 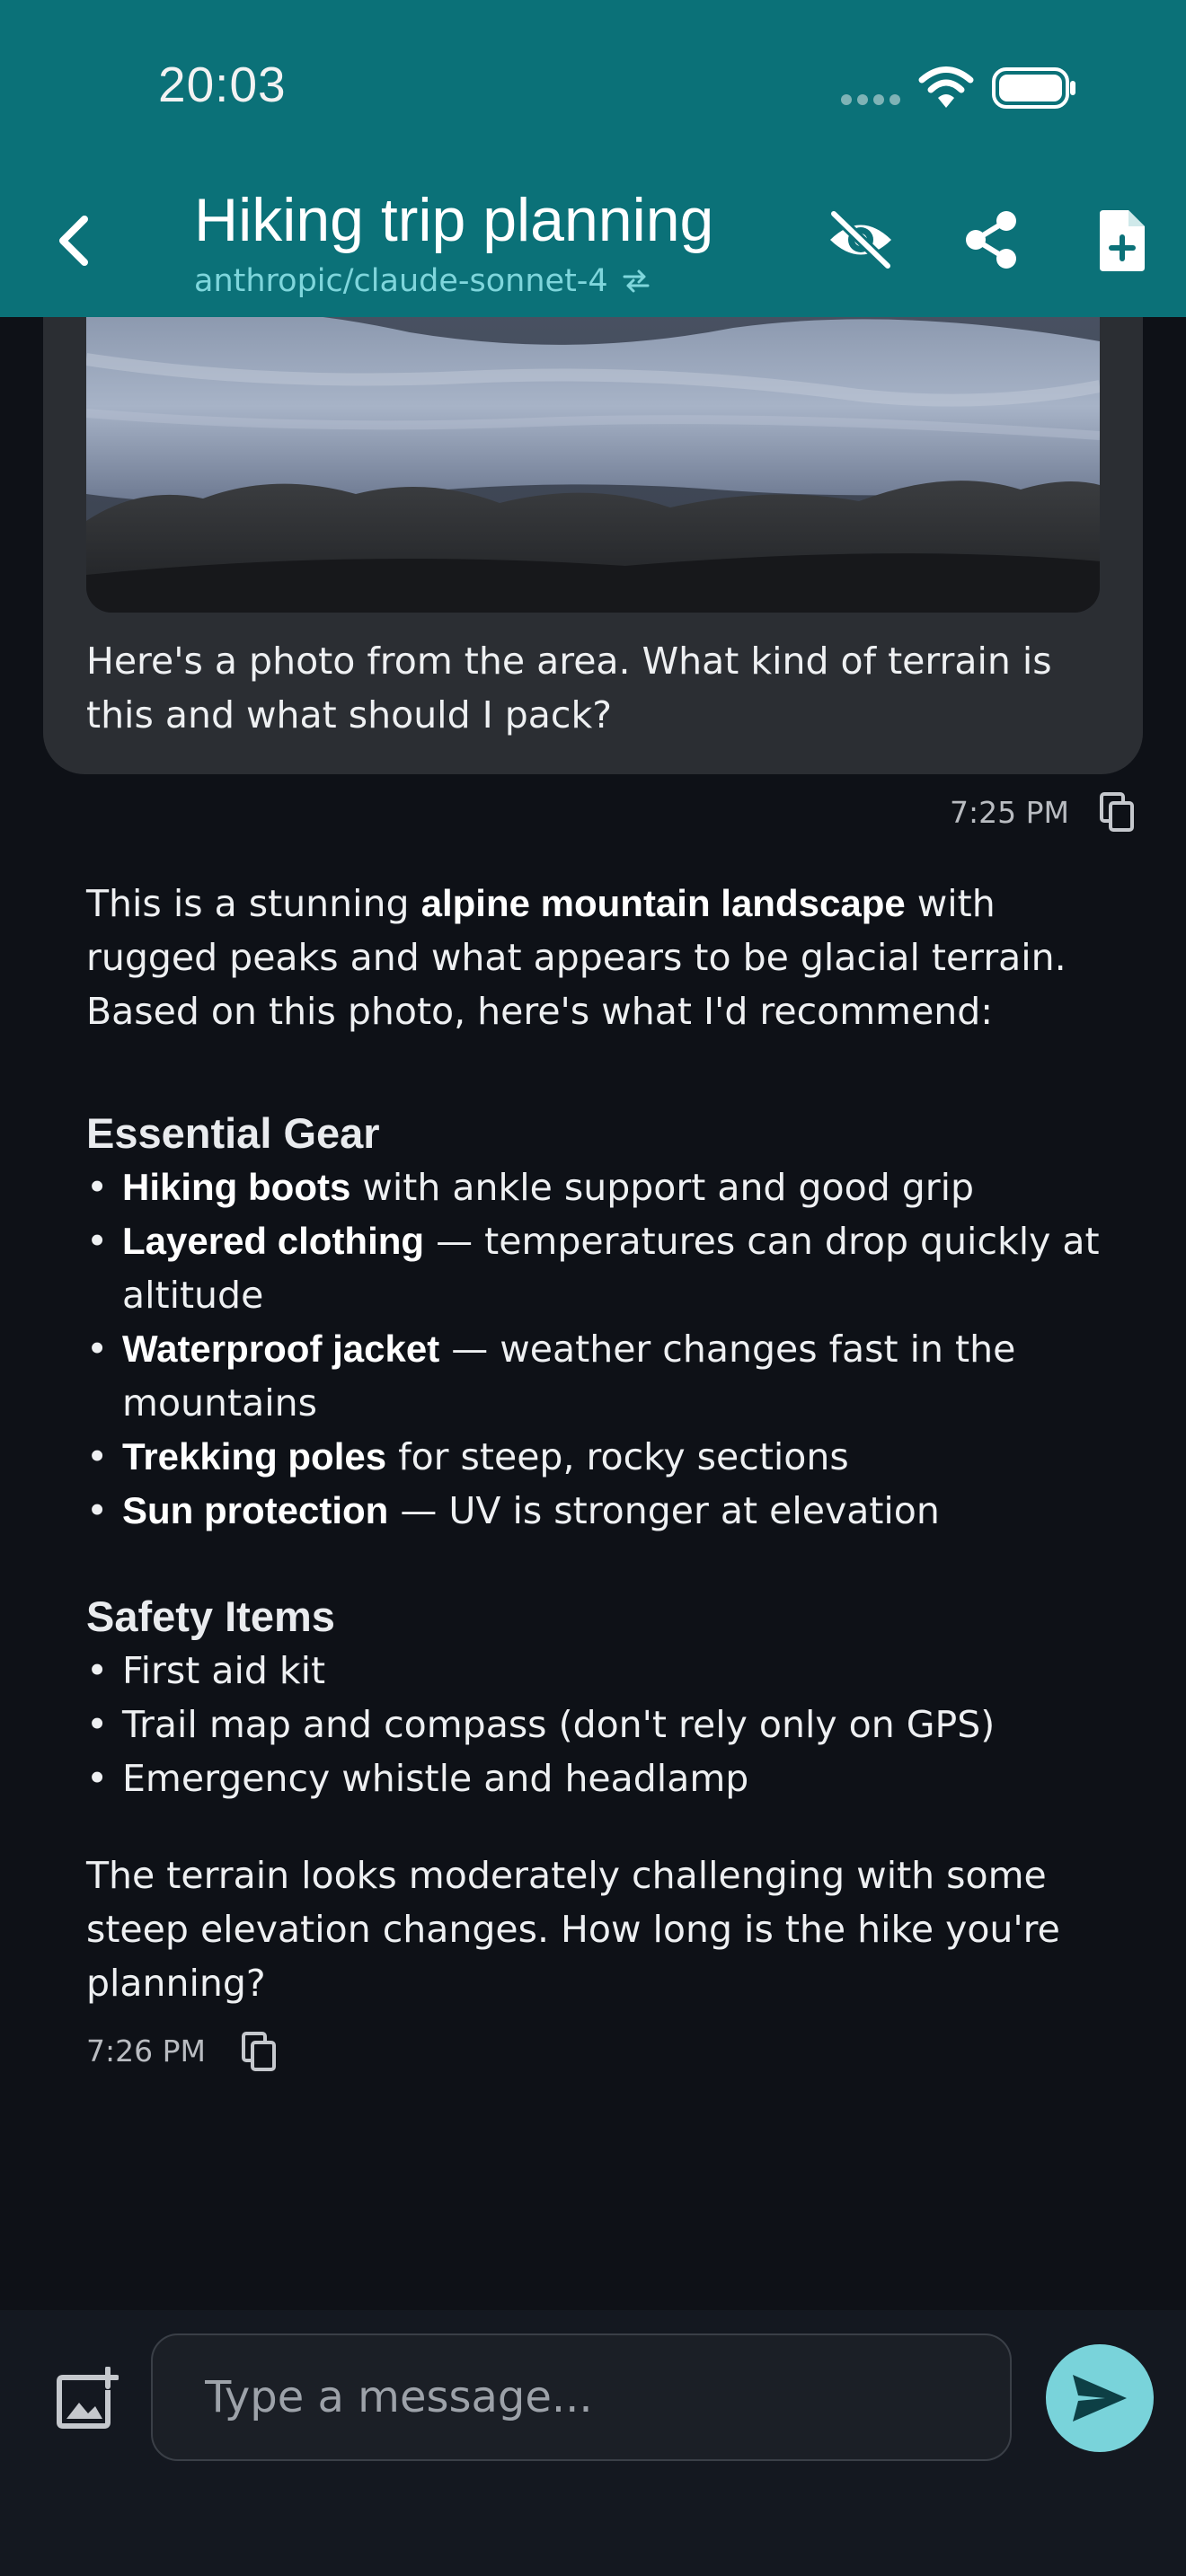 I want to click on back-button, so click(x=75, y=240).